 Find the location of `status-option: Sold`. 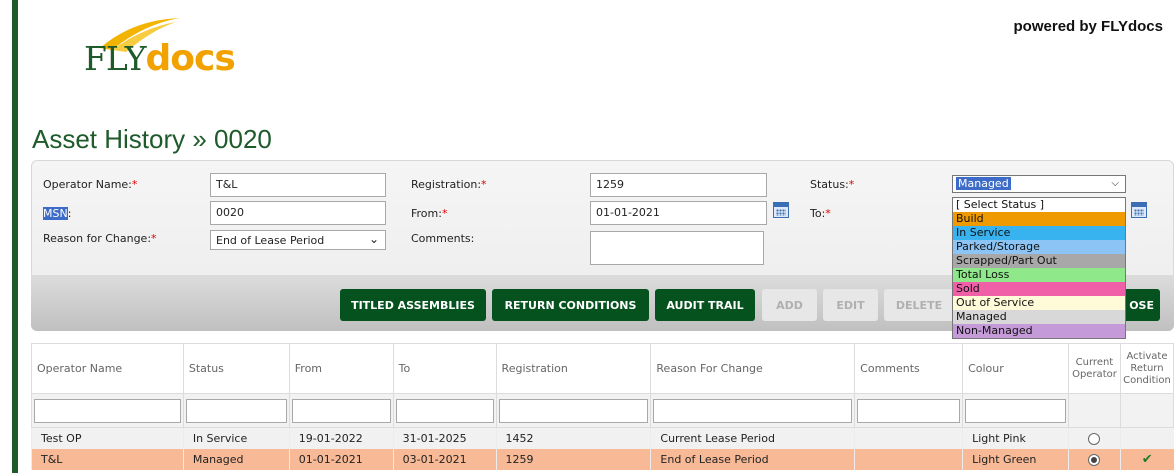

status-option: Sold is located at coordinates (1039, 289).